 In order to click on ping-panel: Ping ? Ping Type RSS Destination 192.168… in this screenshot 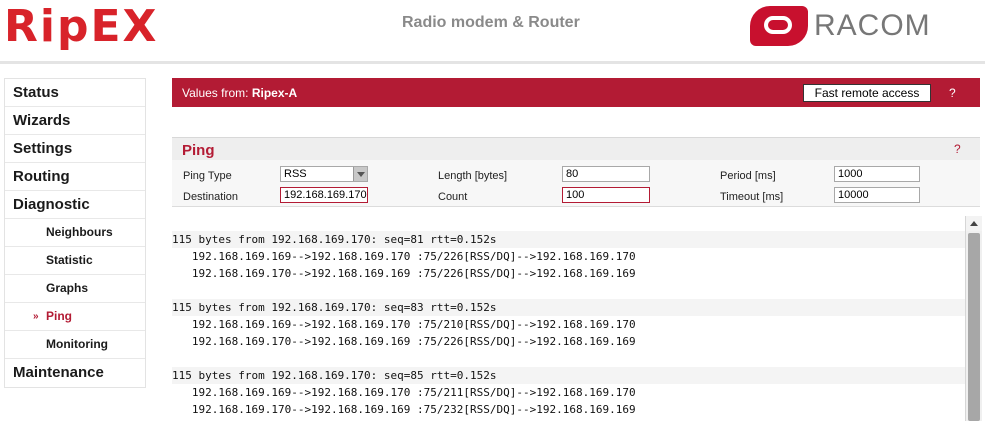, I will do `click(576, 172)`.